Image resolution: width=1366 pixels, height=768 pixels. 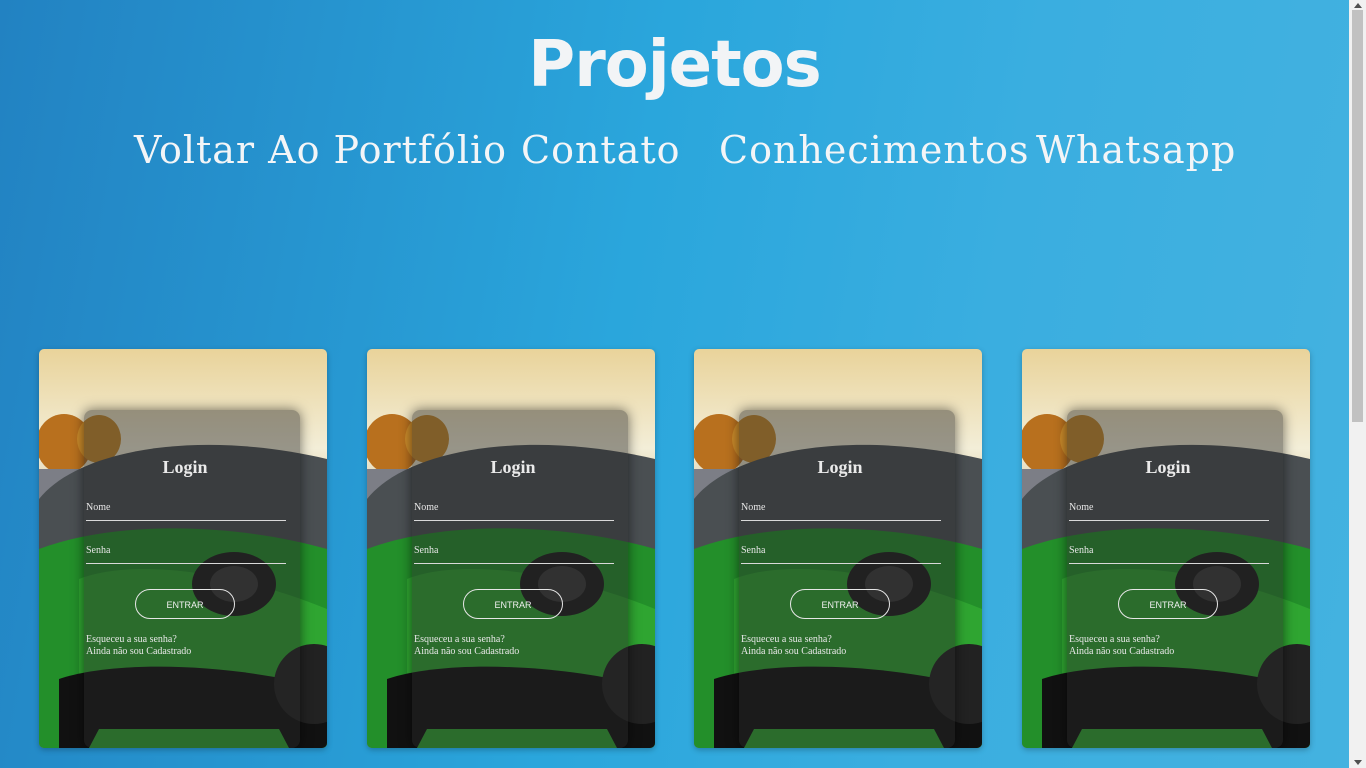 What do you see at coordinates (601, 150) in the screenshot?
I see `nav-link-contato: Contato` at bounding box center [601, 150].